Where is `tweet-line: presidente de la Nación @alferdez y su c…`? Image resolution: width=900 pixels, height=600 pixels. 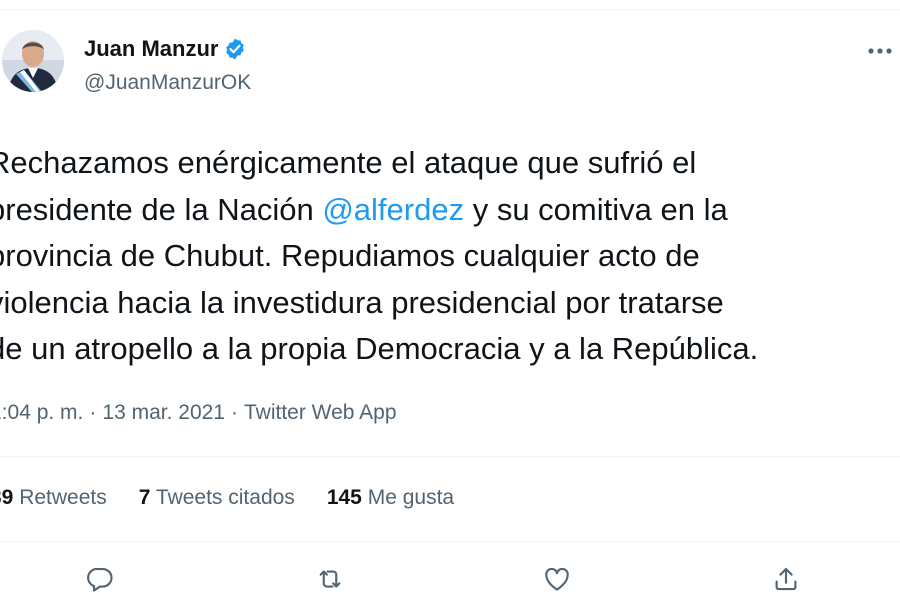
tweet-line: presidente de la Nación @alferdez y su c… is located at coordinates (364, 209).